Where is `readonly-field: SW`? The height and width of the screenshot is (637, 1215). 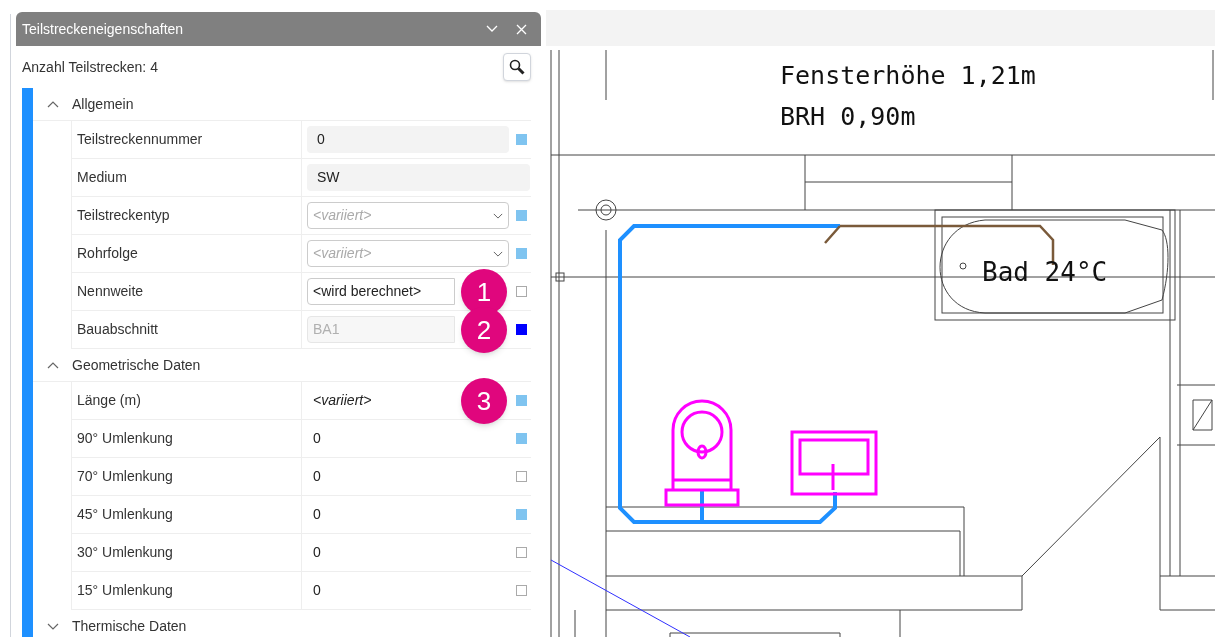
readonly-field: SW is located at coordinates (418, 177).